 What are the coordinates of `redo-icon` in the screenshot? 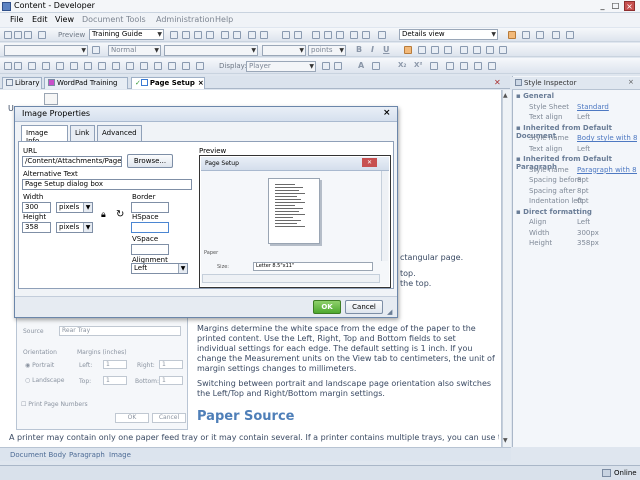 It's located at (298, 35).